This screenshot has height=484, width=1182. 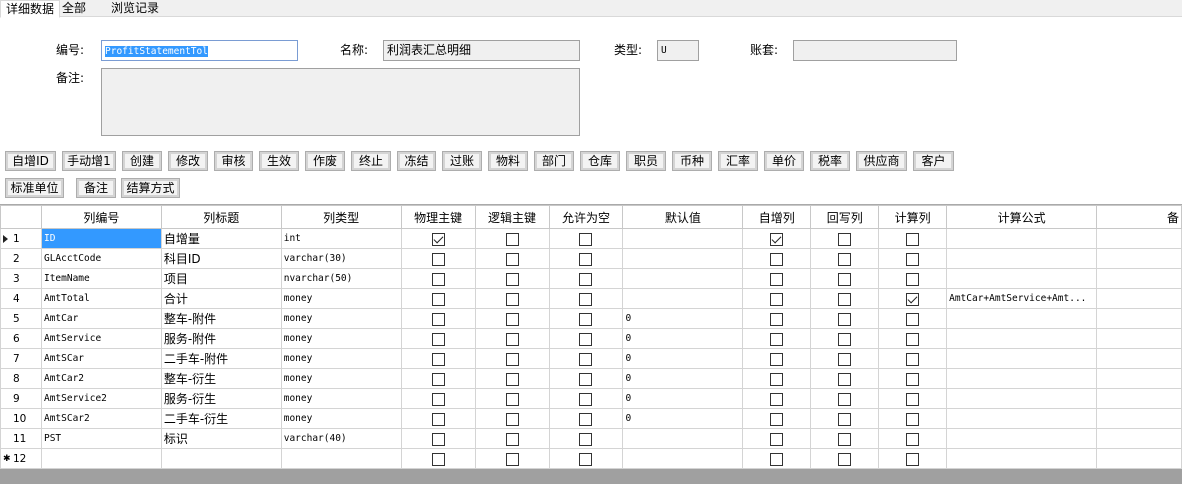 What do you see at coordinates (591, 378) in the screenshot?
I see `table-row: 8 AmtCar2 整车-衍生 money 0` at bounding box center [591, 378].